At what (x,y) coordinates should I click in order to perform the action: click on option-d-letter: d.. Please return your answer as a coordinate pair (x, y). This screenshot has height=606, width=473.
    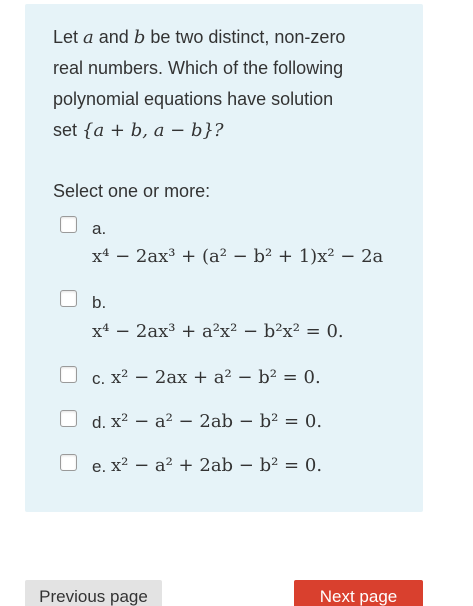
    Looking at the image, I should click on (99, 422).